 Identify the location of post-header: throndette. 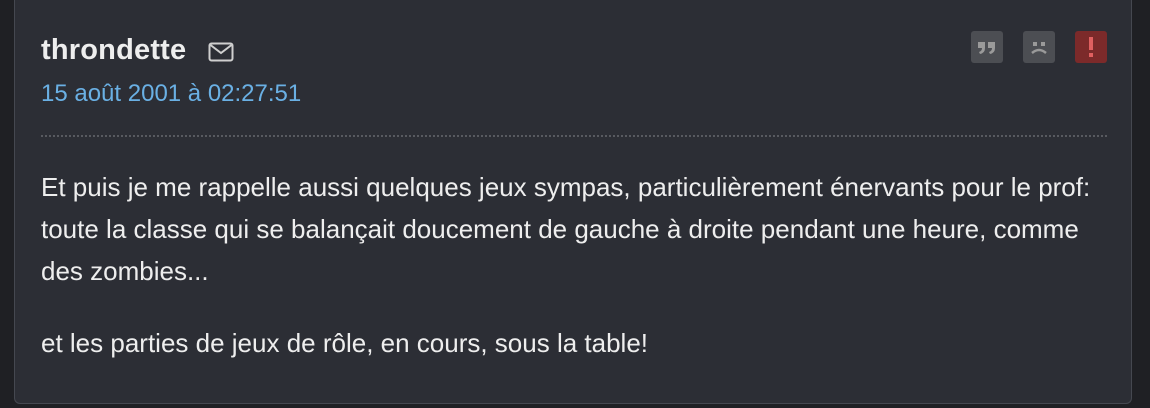
(137, 50).